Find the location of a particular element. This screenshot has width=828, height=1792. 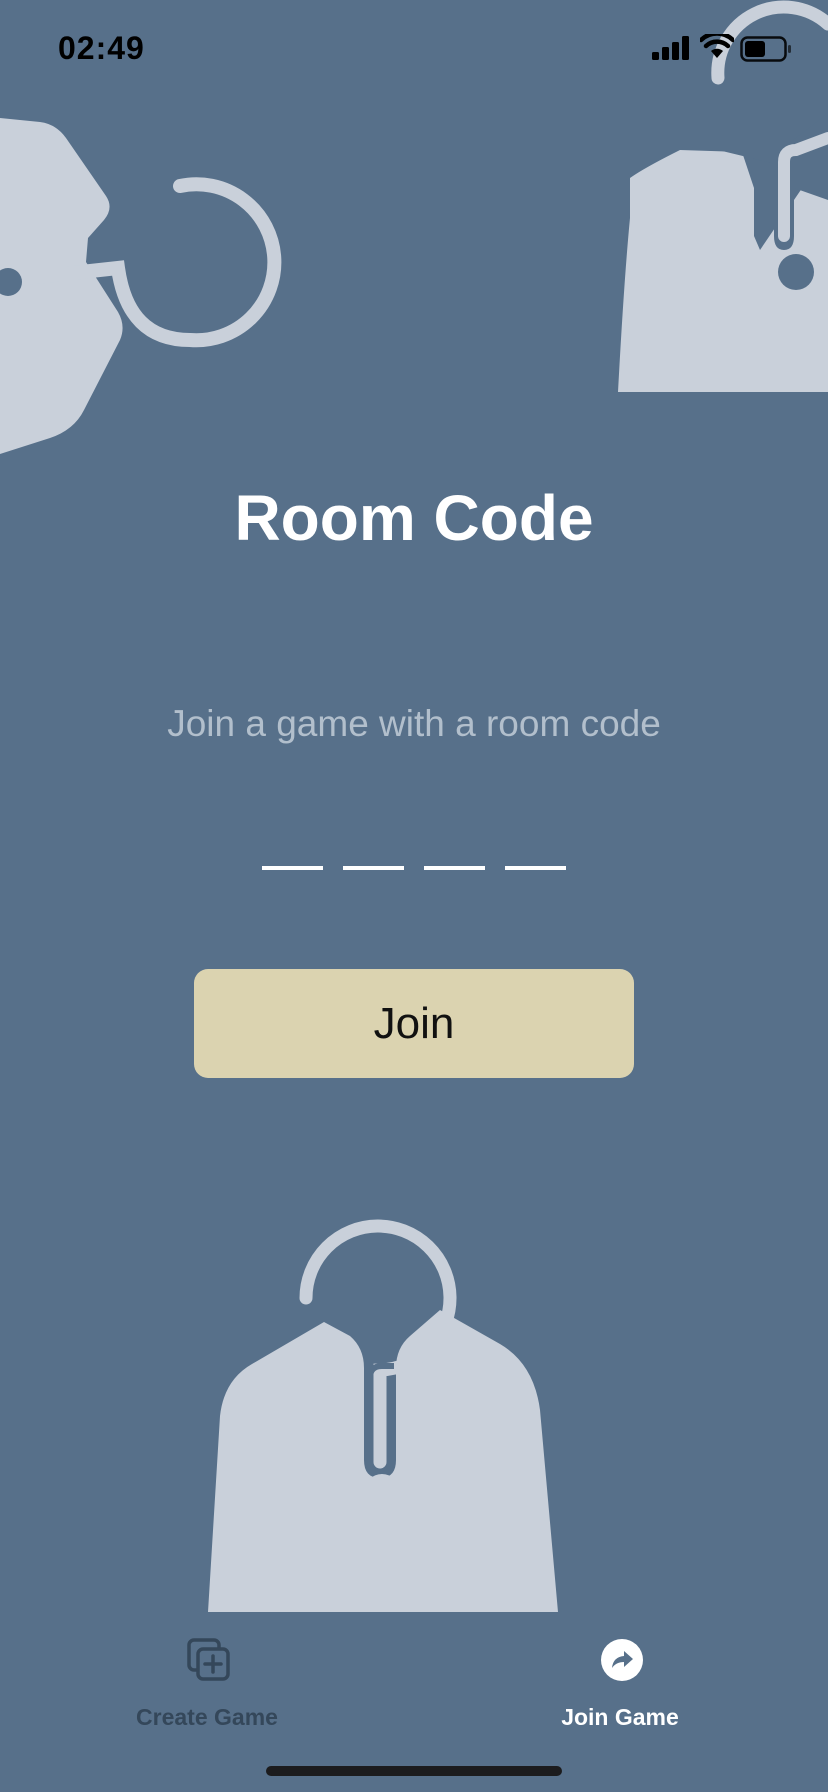

battery-icon is located at coordinates (765, 49).